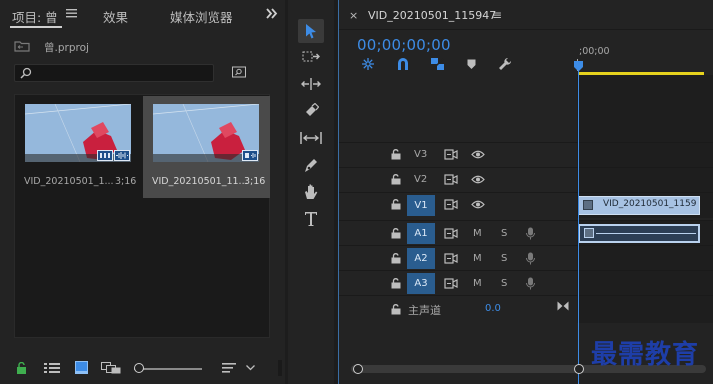 Image resolution: width=713 pixels, height=384 pixels. Describe the element at coordinates (22, 46) in the screenshot. I see `bin-folder-icon` at that location.